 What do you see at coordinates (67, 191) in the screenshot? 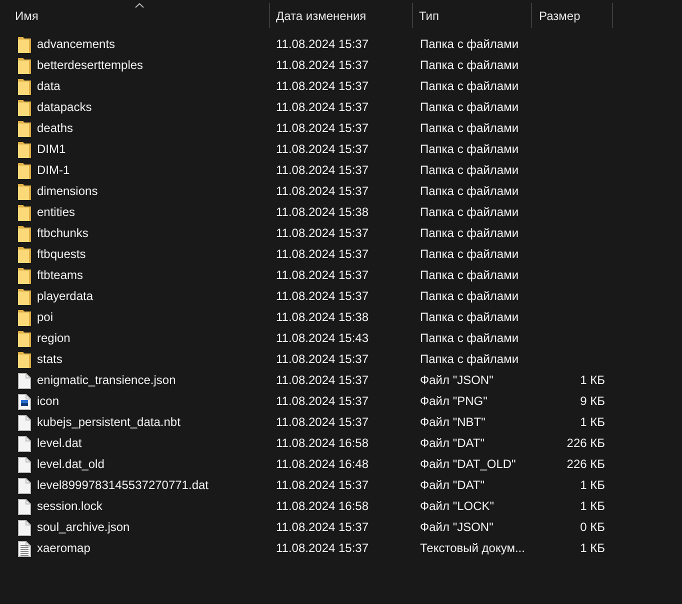
I see `file-name: dimensions` at bounding box center [67, 191].